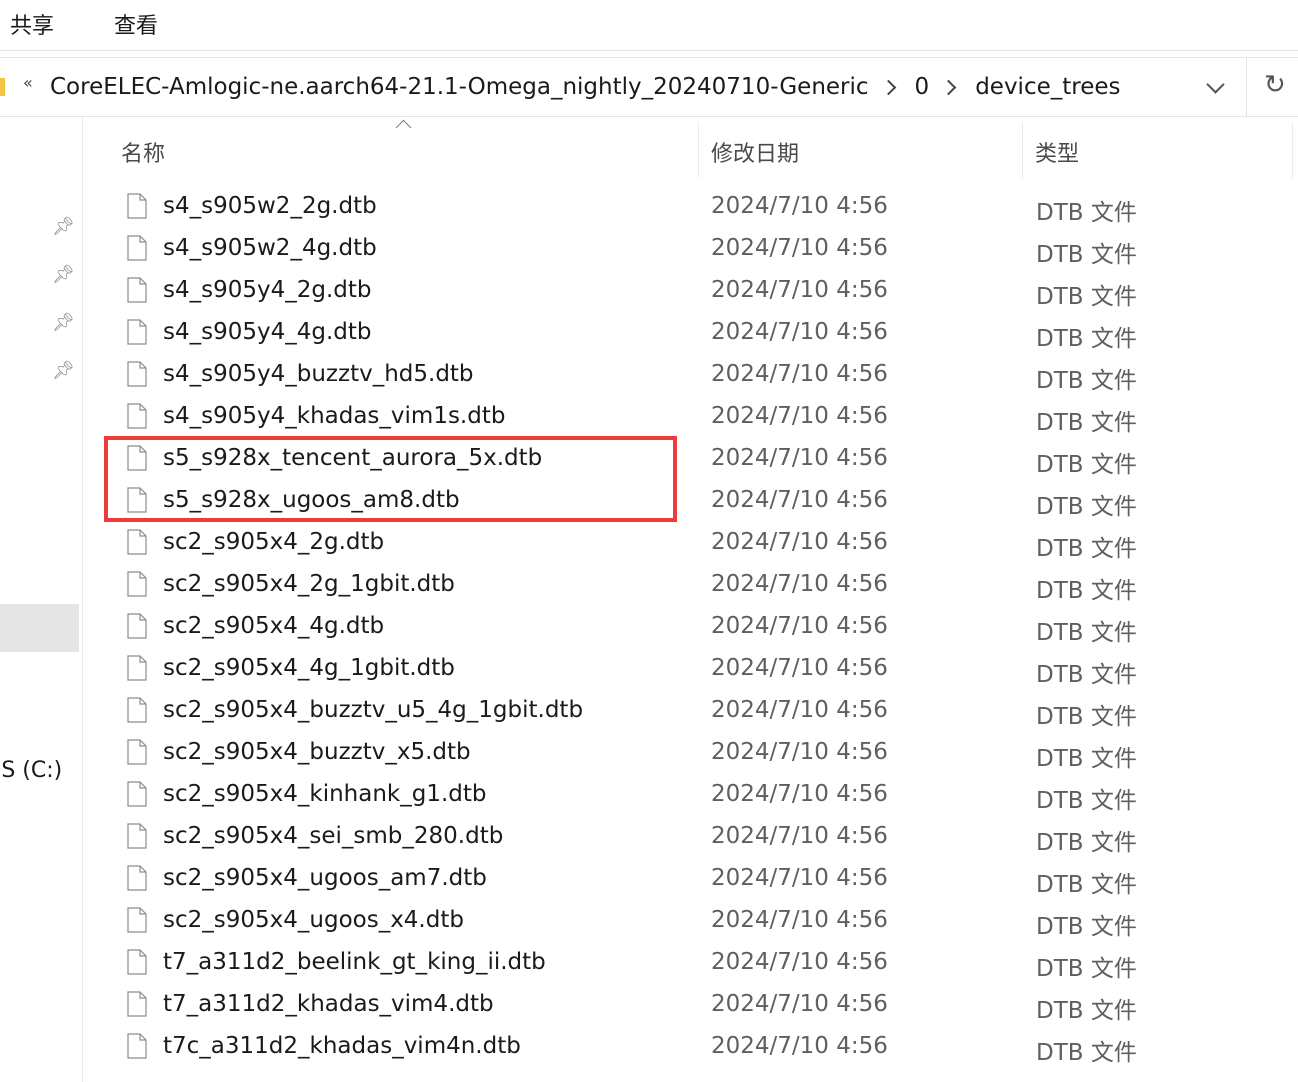  Describe the element at coordinates (704, 251) in the screenshot. I see `file-row: s4_s905w2_4g.dtb 2024/7/10 4:56 DTB 文件` at that location.